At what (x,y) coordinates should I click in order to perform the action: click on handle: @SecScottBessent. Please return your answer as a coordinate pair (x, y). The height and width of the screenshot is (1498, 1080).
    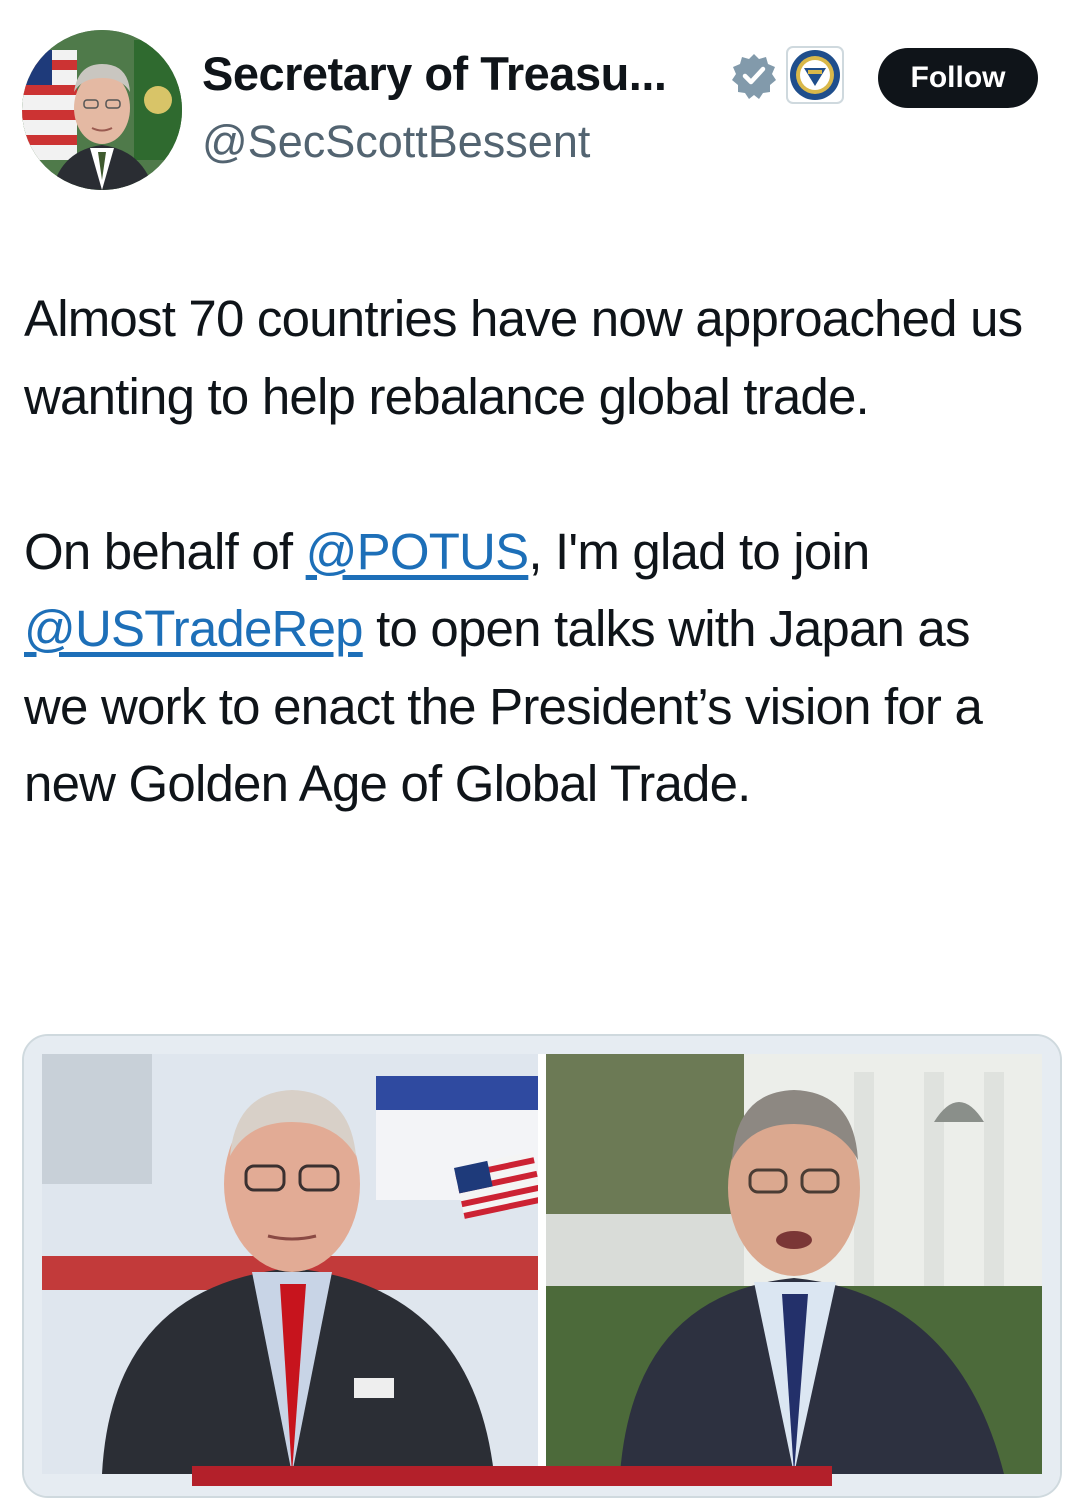
    Looking at the image, I should click on (396, 142).